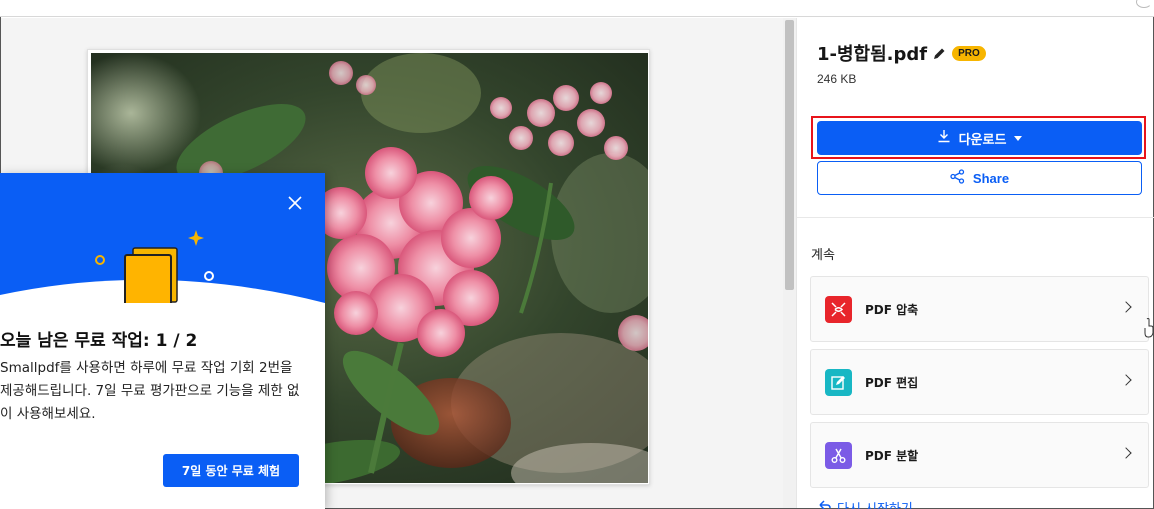 Image resolution: width=1154 pixels, height=509 pixels. Describe the element at coordinates (838, 455) in the screenshot. I see `scissors-icon` at that location.